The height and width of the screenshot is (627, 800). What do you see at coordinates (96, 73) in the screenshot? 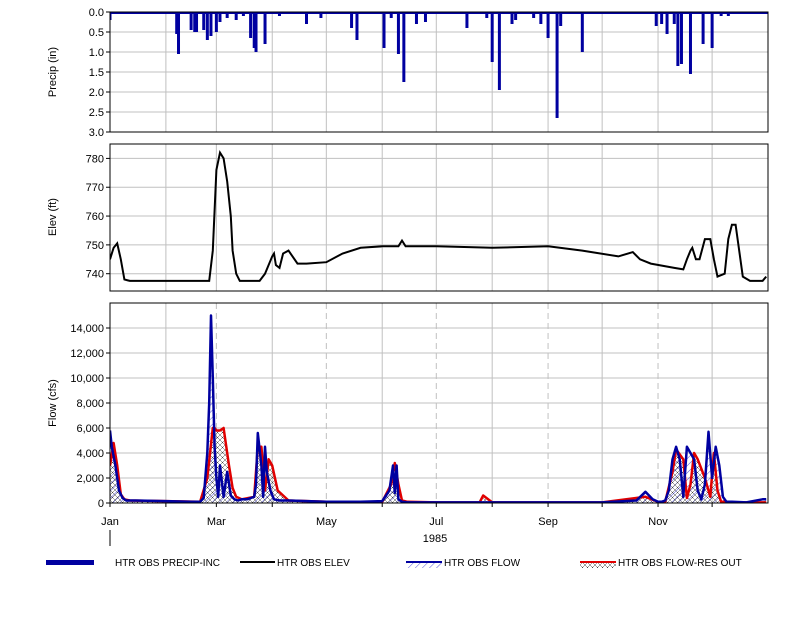
I see `y-tick-label: 1.5` at bounding box center [96, 73].